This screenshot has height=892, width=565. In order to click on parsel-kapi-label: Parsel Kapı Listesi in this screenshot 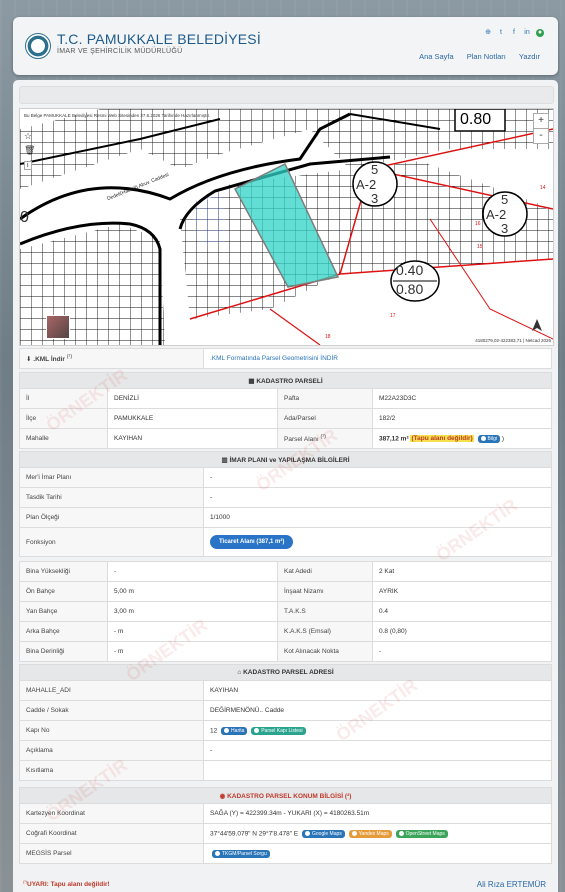, I will do `click(282, 730)`.